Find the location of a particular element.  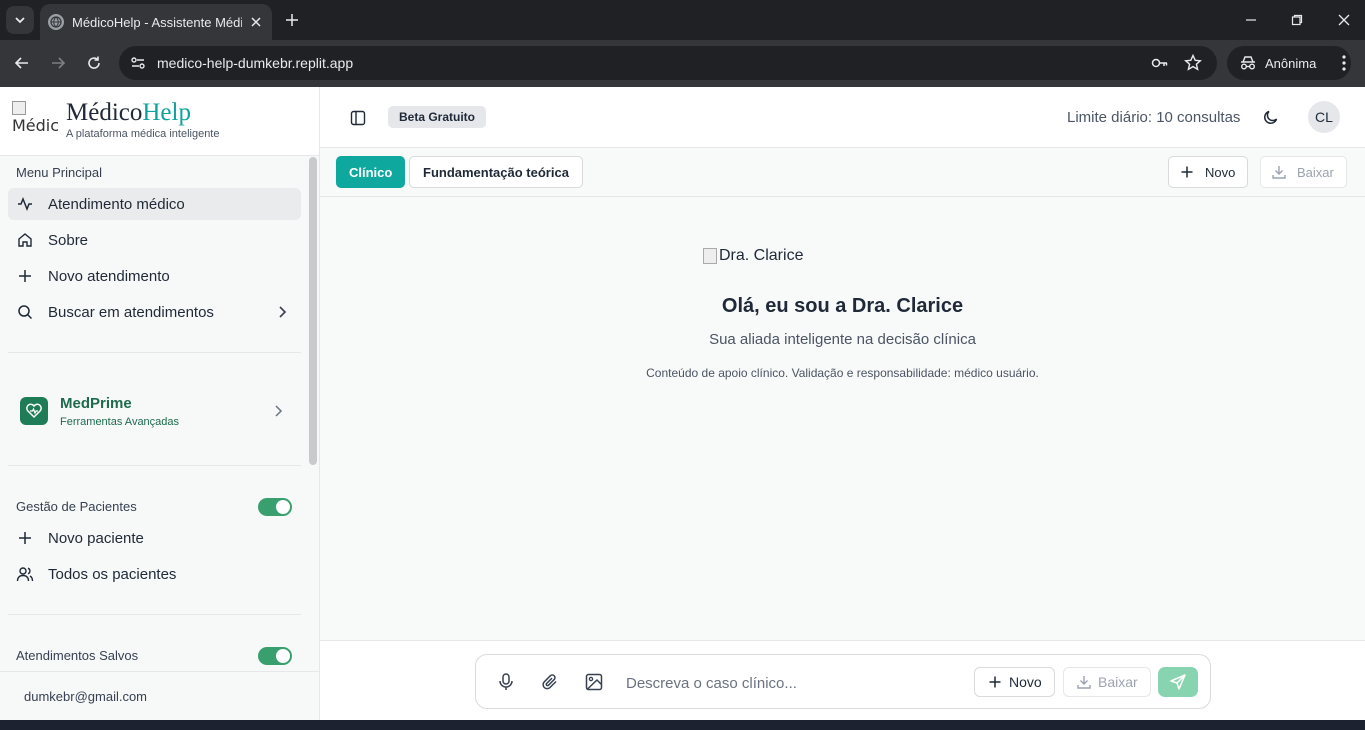

tab-clinico: Clínico is located at coordinates (371, 172).